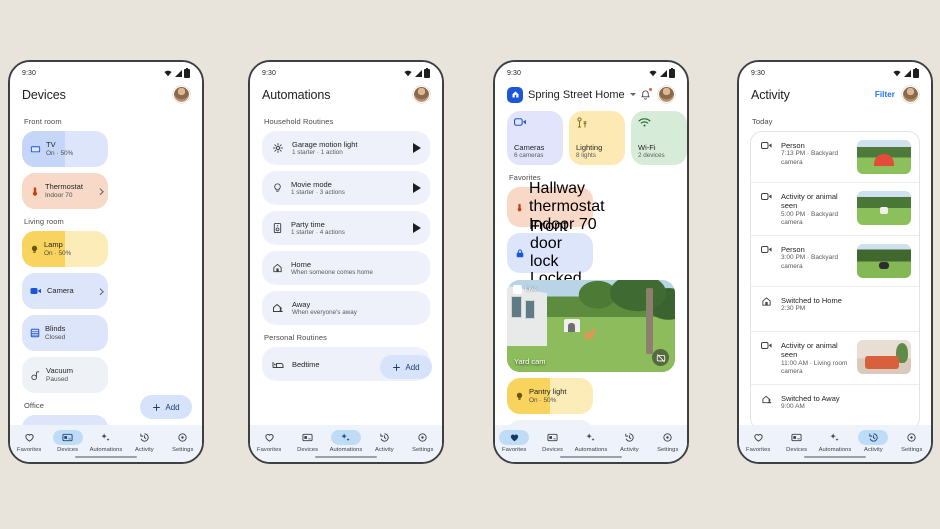 The width and height of the screenshot is (940, 529). I want to click on plus-icon, so click(157, 407).